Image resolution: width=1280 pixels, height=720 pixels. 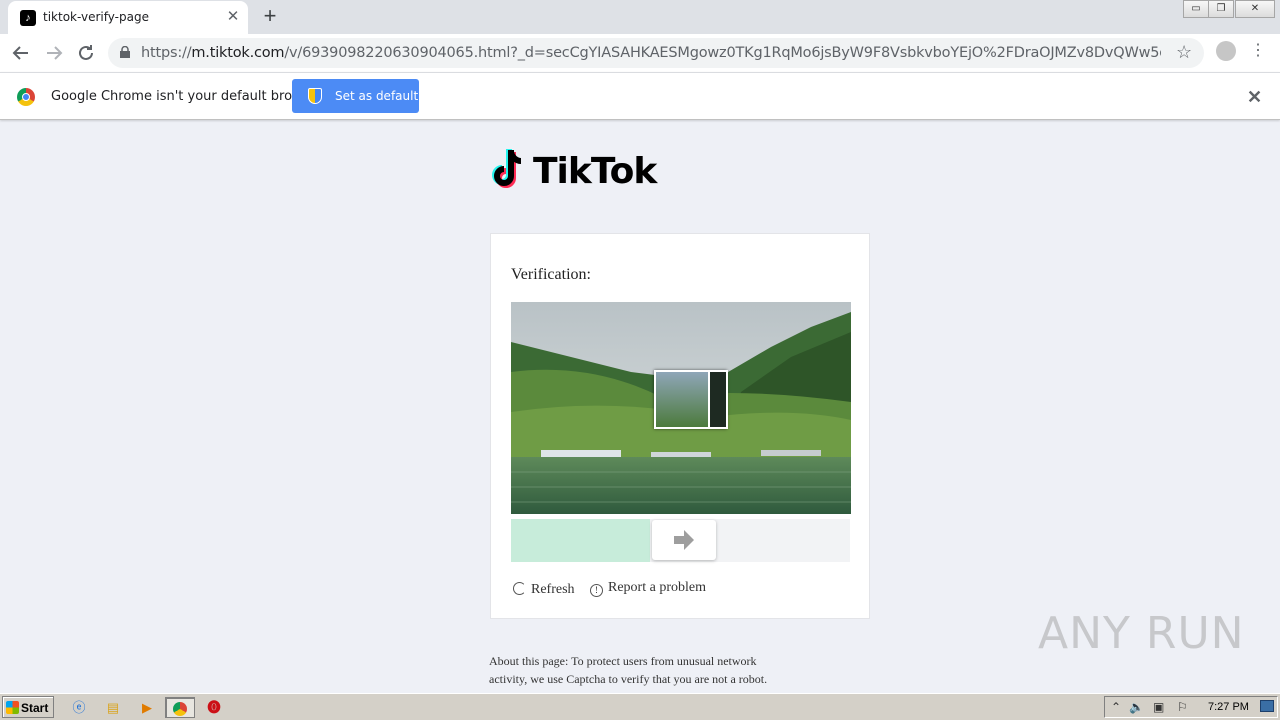 I want to click on new-tab-button: +, so click(x=270, y=16).